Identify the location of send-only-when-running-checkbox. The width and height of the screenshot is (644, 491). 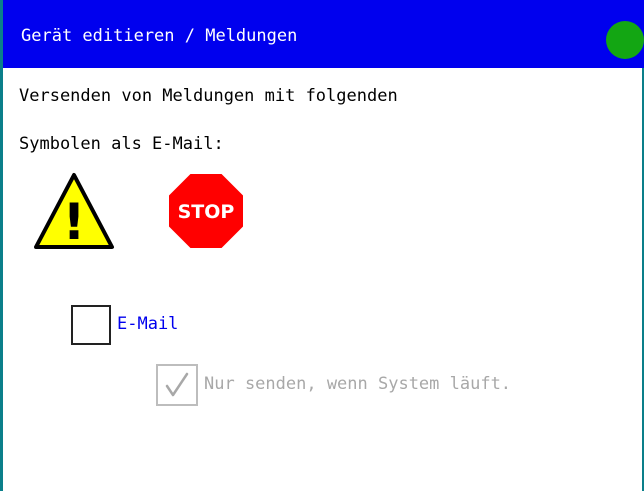
(177, 385).